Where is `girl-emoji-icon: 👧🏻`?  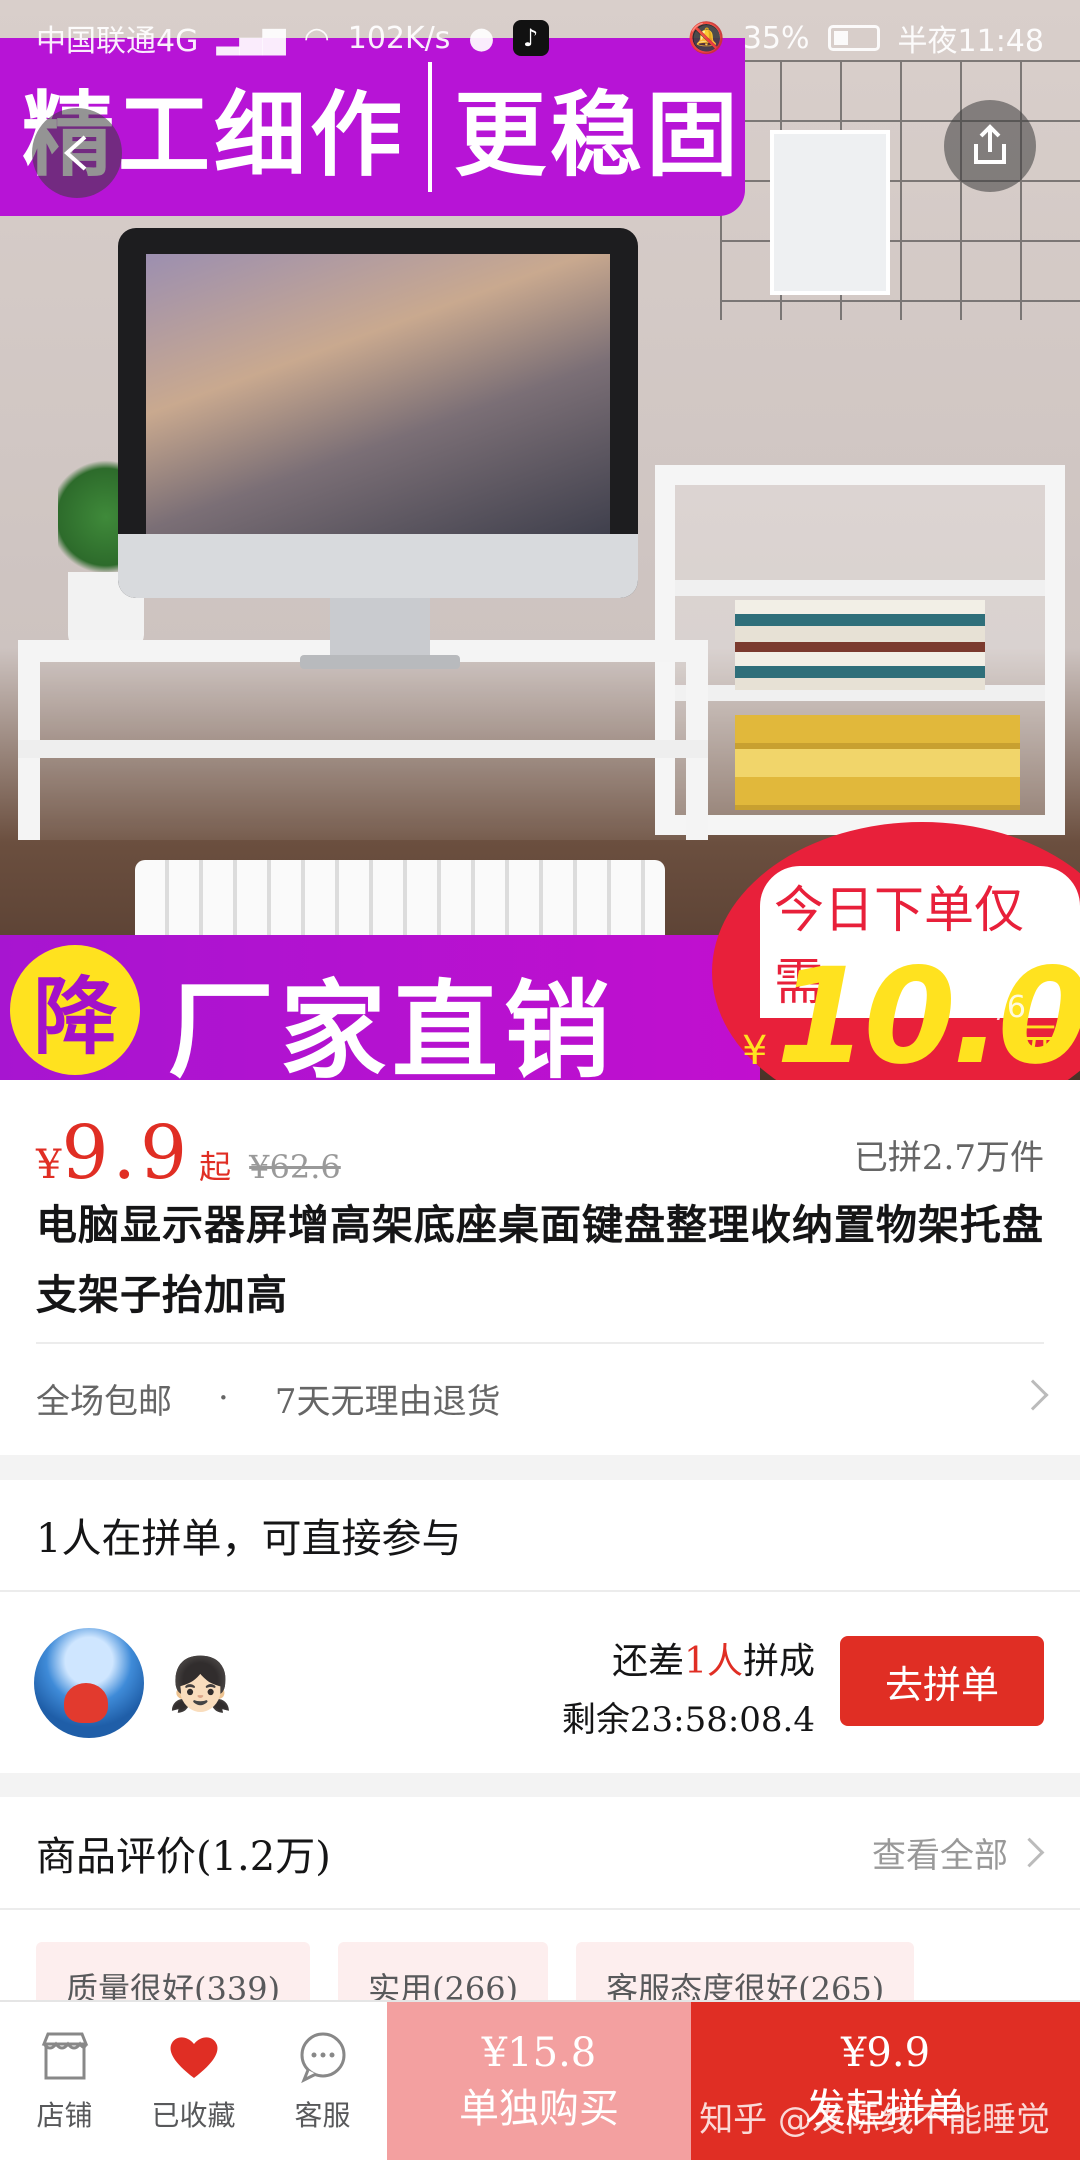 girl-emoji-icon: 👧🏻 is located at coordinates (200, 1685).